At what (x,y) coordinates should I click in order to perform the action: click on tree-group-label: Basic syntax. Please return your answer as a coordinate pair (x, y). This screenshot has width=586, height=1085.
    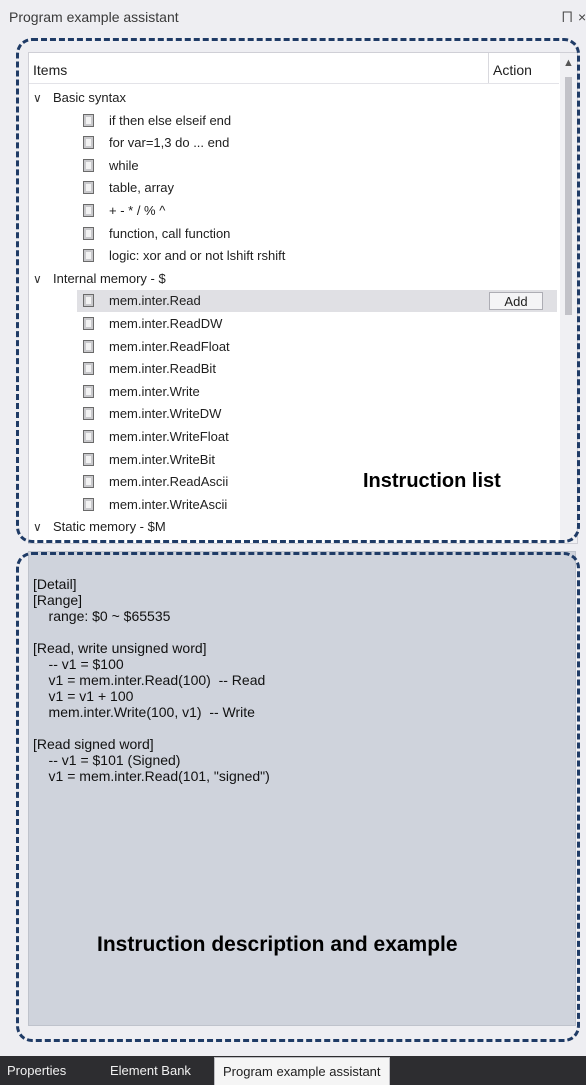
    Looking at the image, I should click on (89, 97).